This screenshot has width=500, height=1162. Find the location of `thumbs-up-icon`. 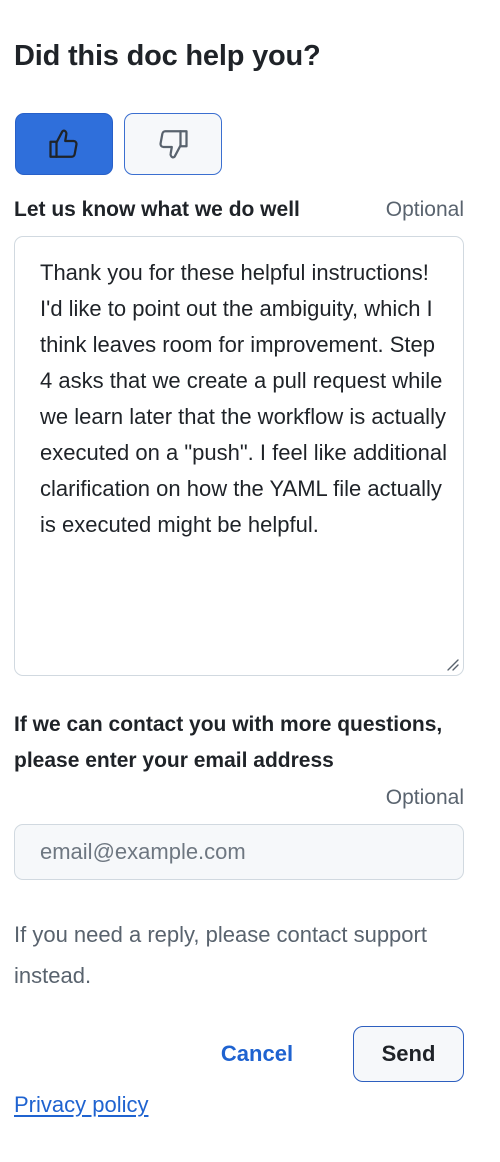

thumbs-up-icon is located at coordinates (63, 143).